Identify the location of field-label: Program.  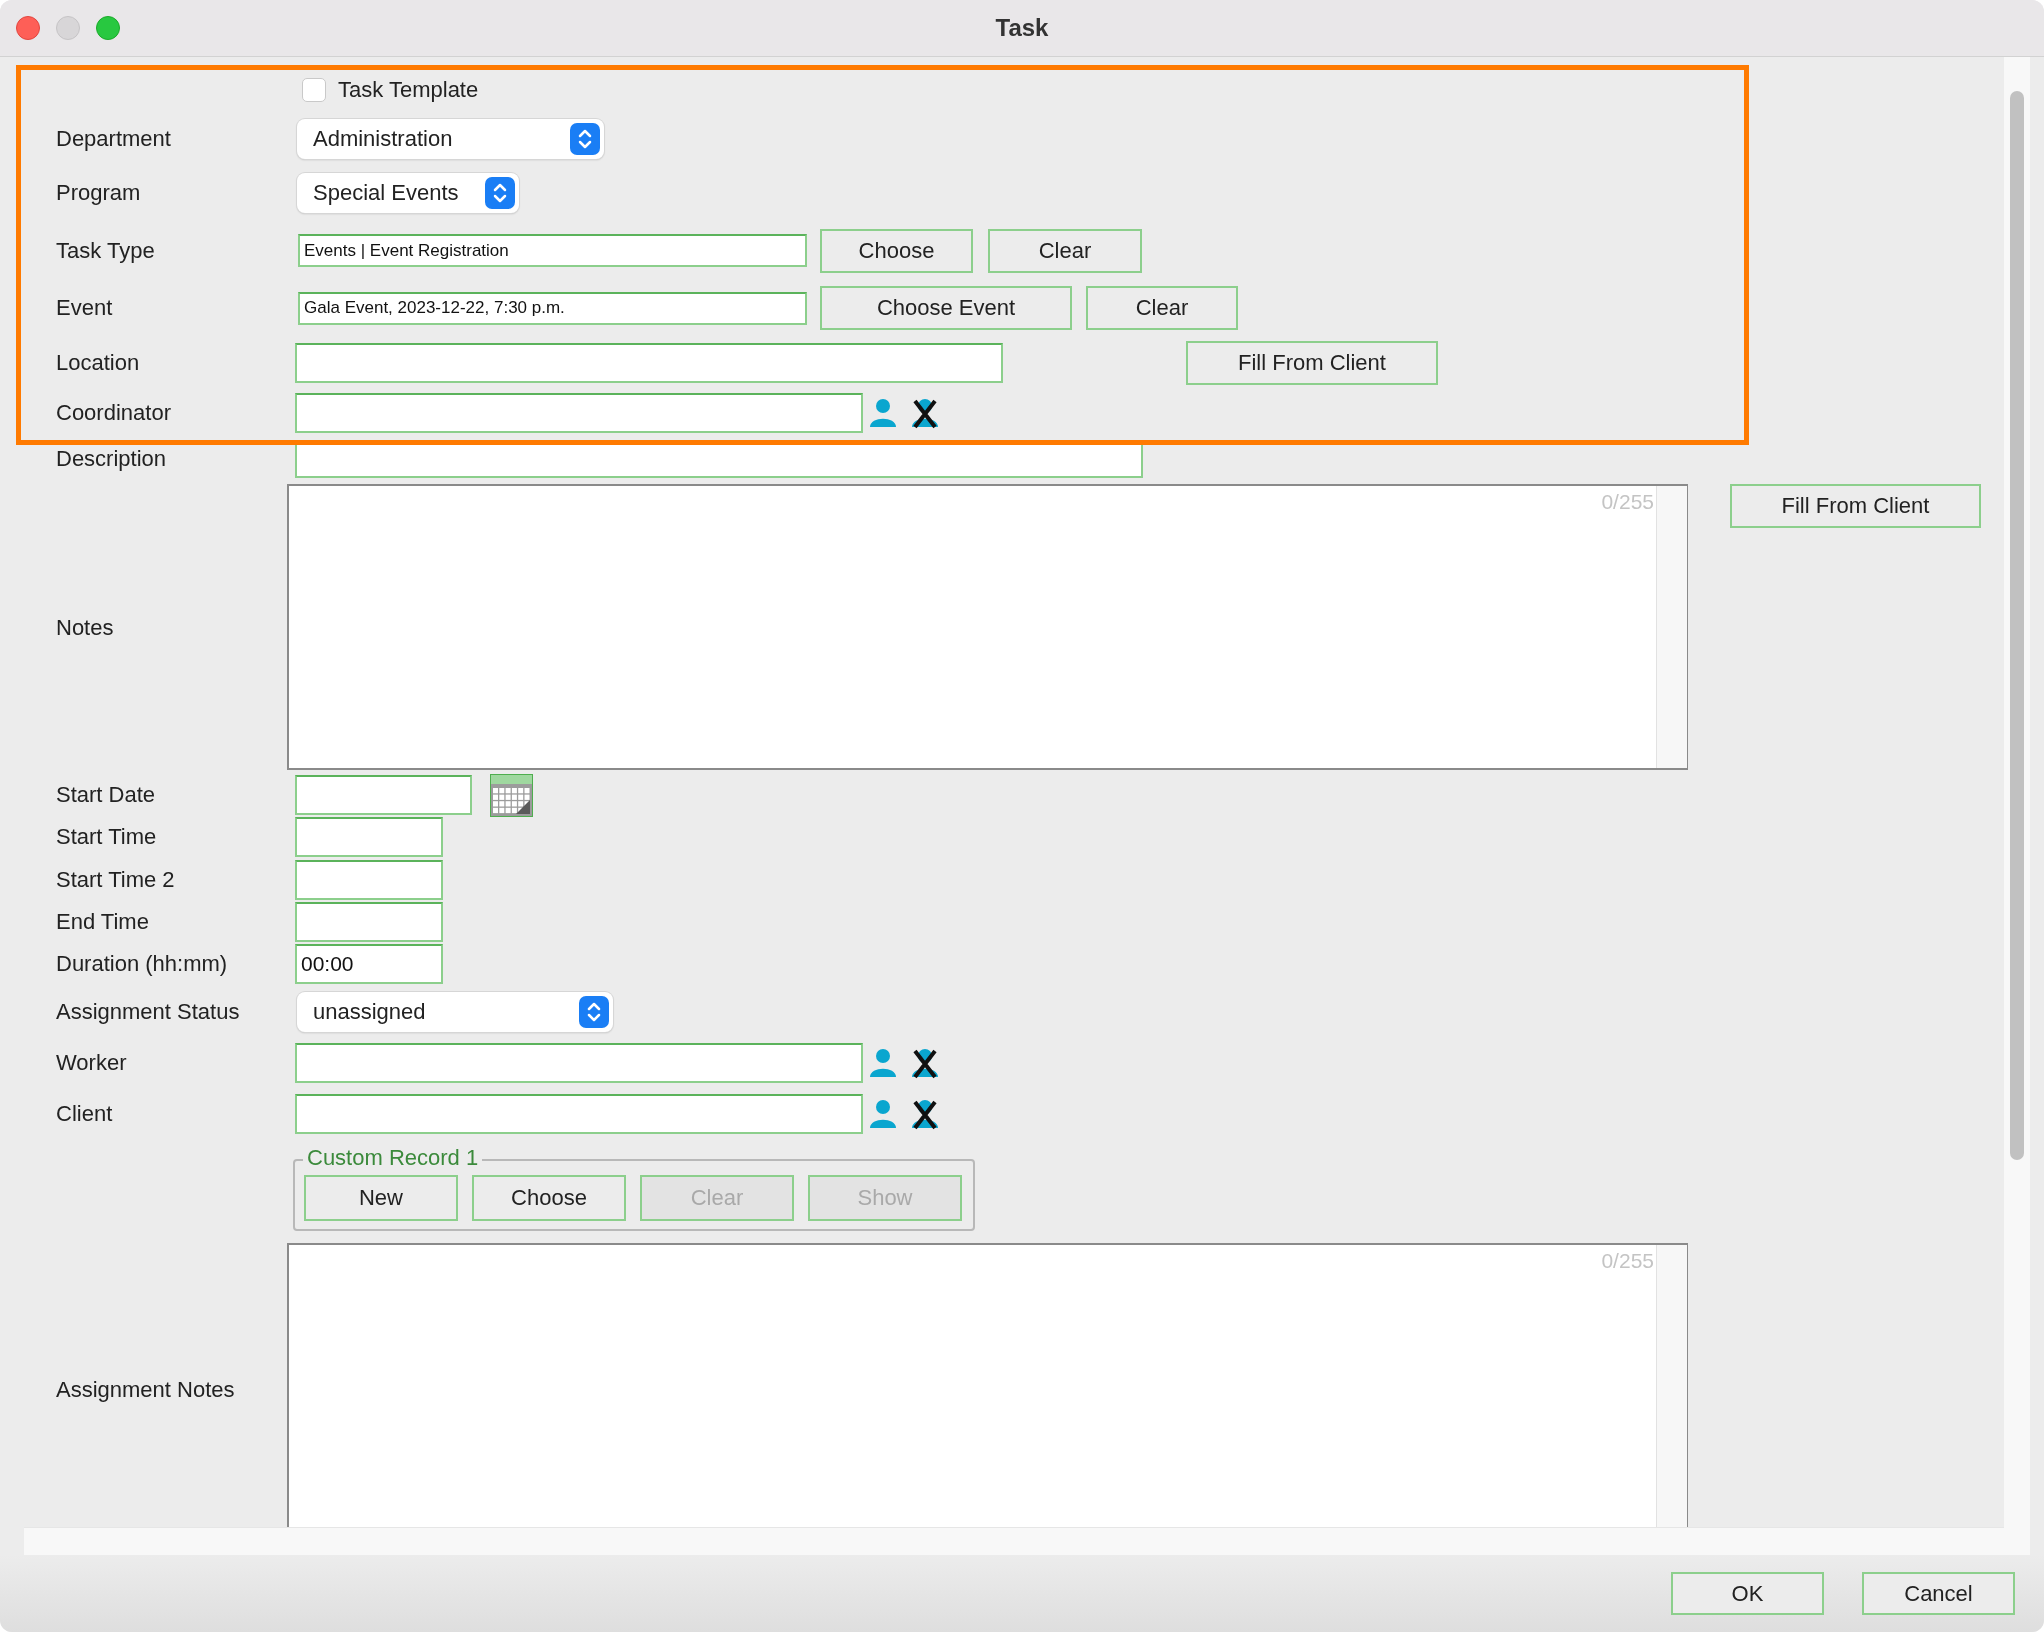
(98, 192).